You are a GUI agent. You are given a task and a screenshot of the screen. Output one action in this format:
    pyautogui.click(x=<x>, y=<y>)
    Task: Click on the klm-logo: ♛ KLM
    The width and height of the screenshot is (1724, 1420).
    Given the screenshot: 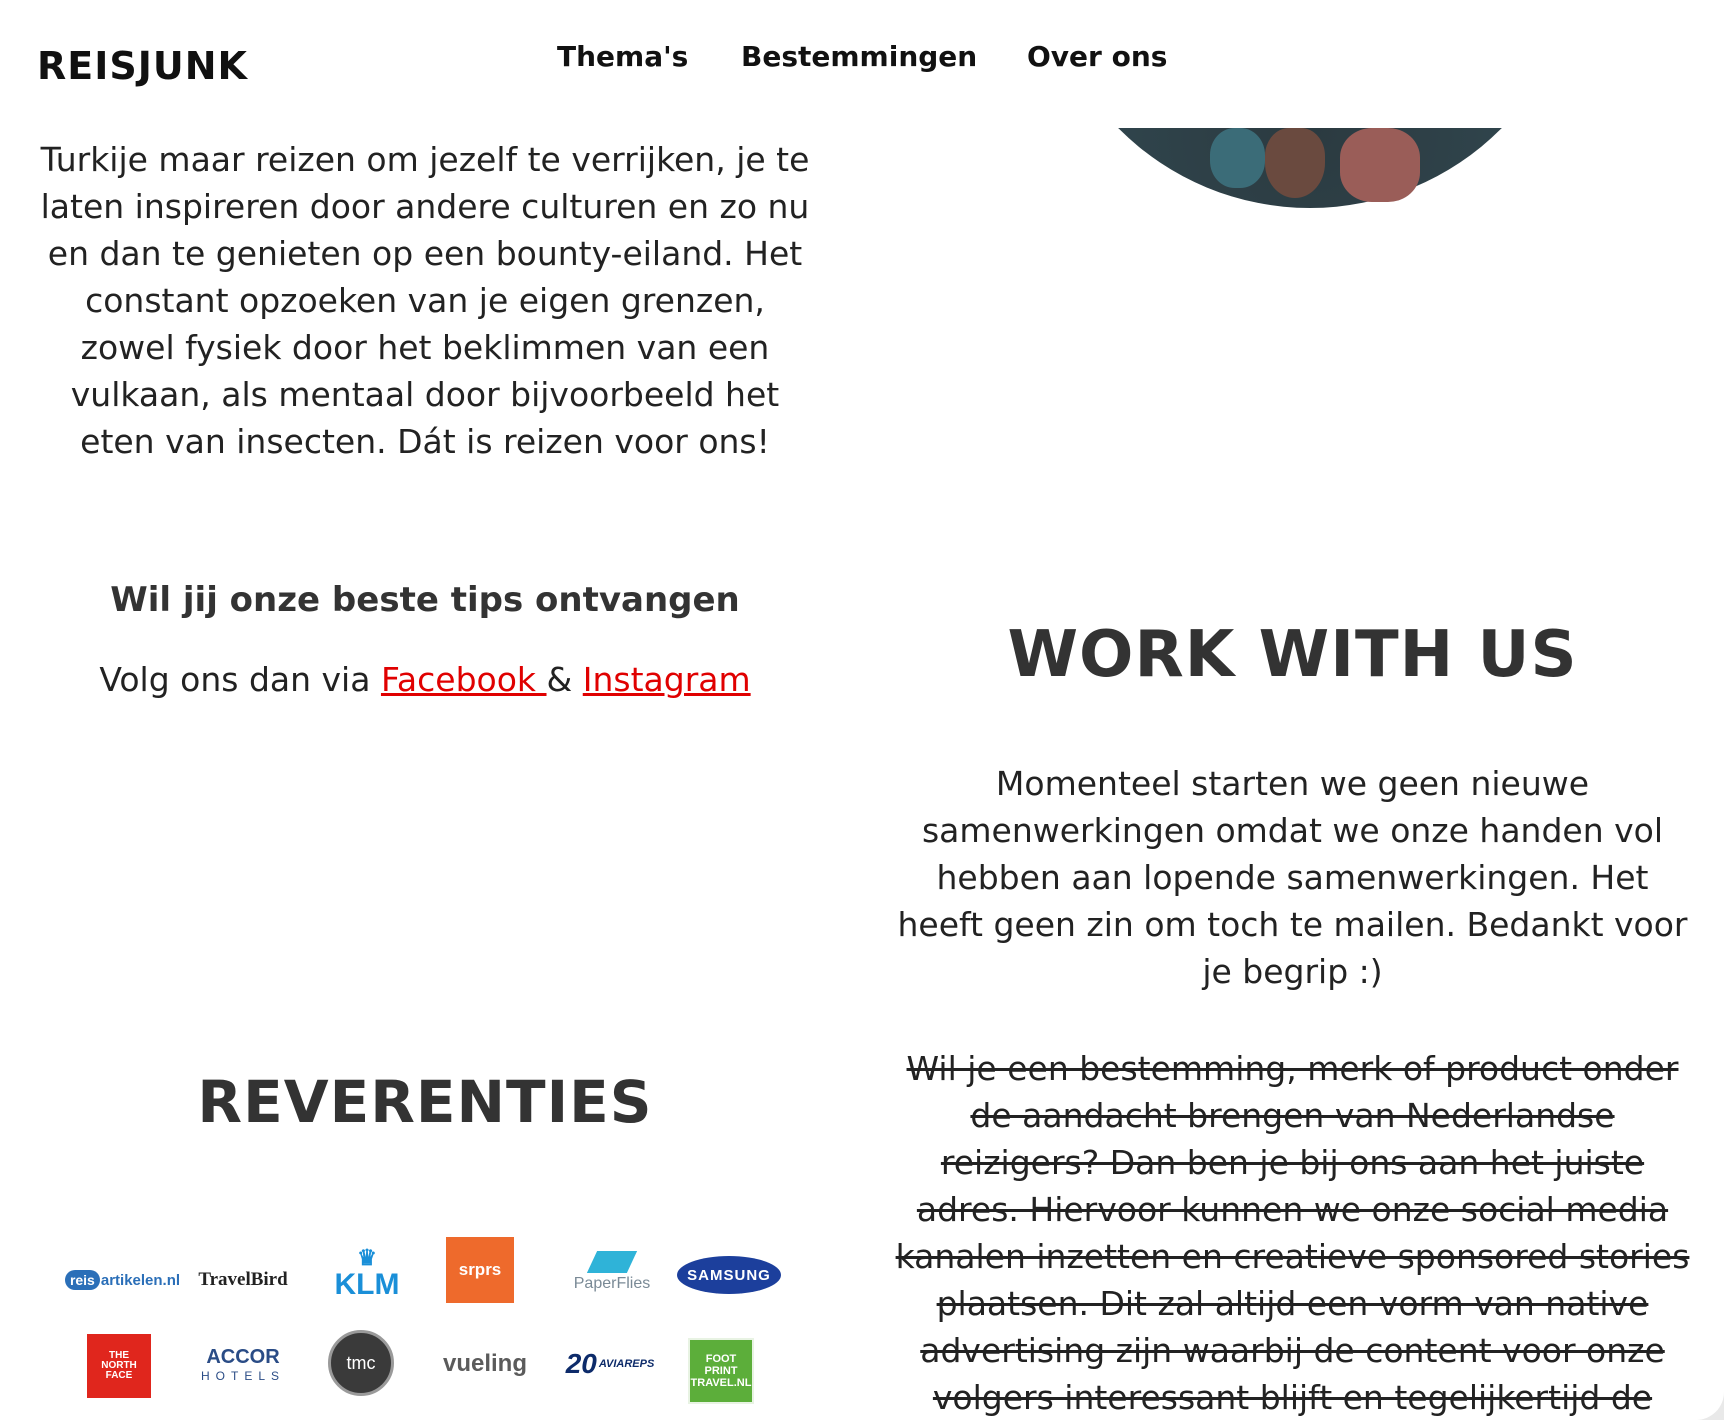 What is the action you would take?
    pyautogui.click(x=367, y=1273)
    